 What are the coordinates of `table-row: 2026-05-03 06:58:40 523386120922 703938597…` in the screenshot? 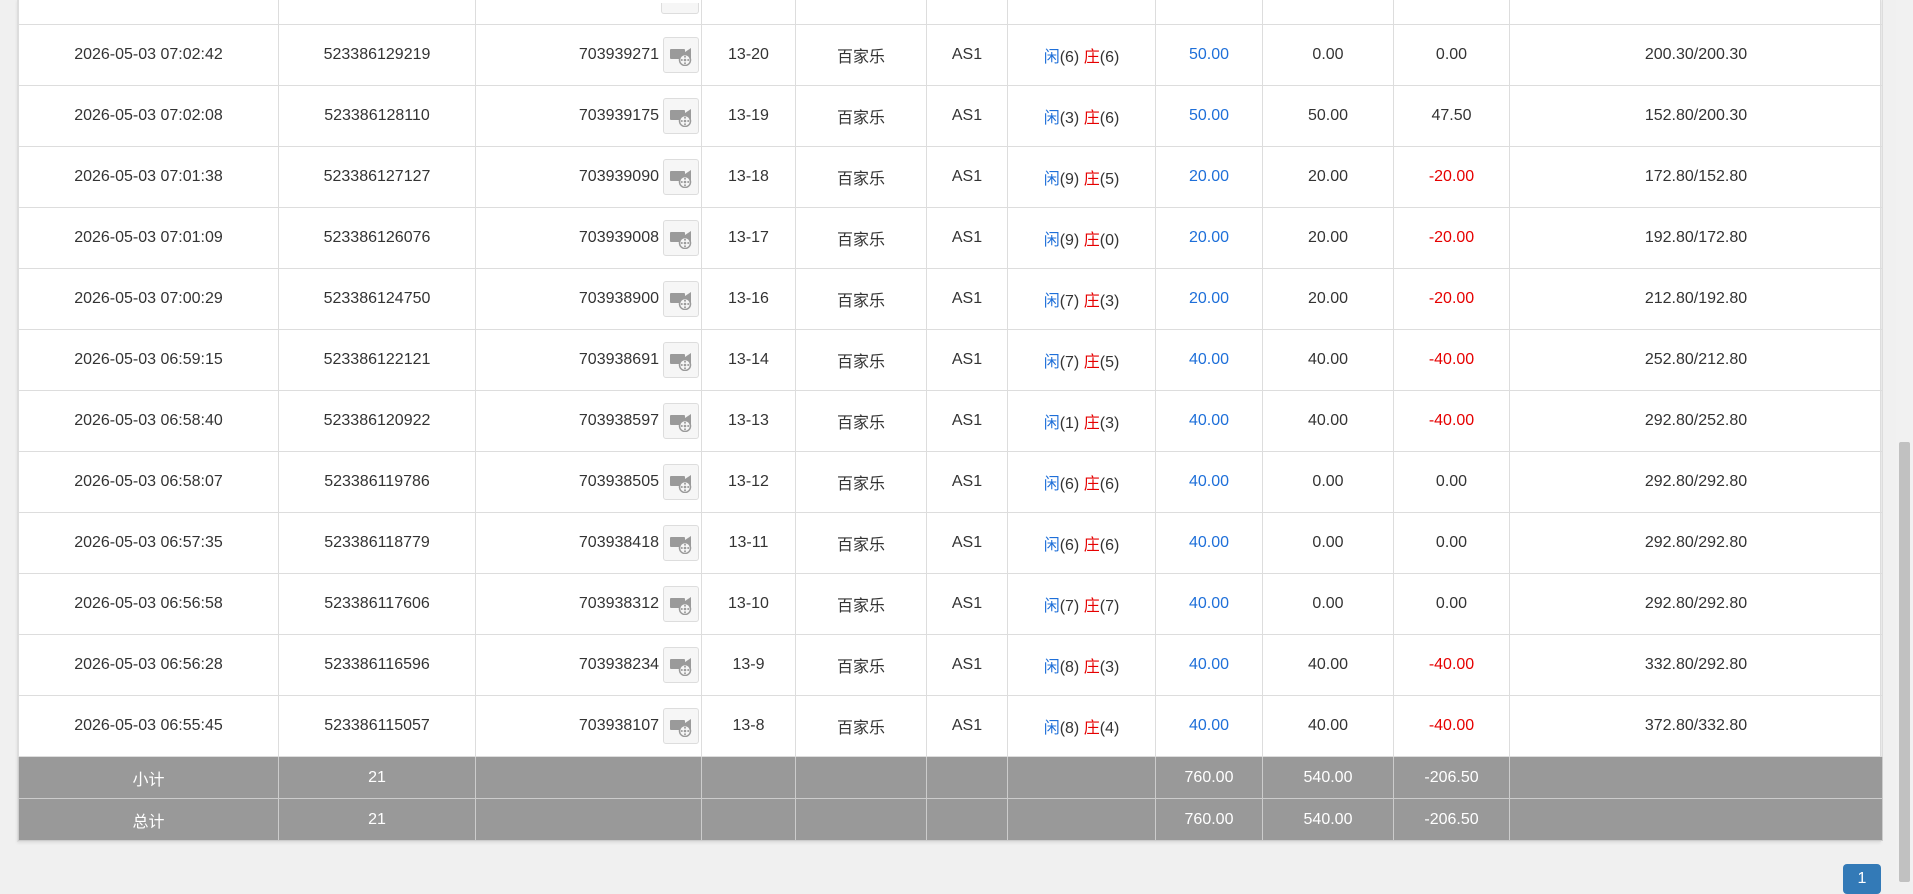 It's located at (950, 421).